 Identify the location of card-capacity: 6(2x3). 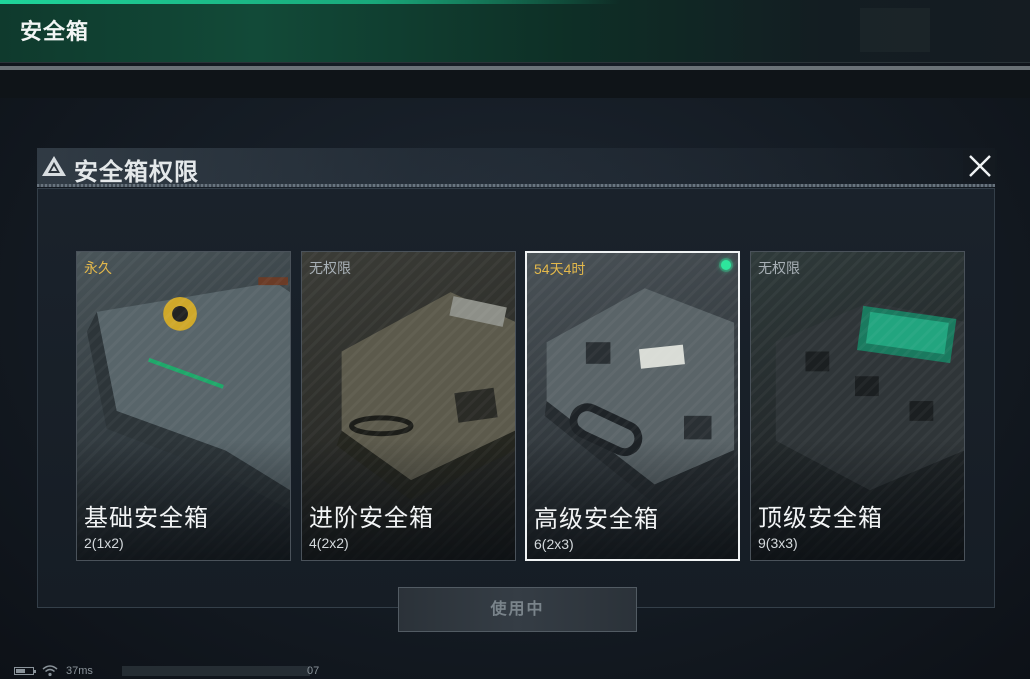
(554, 544).